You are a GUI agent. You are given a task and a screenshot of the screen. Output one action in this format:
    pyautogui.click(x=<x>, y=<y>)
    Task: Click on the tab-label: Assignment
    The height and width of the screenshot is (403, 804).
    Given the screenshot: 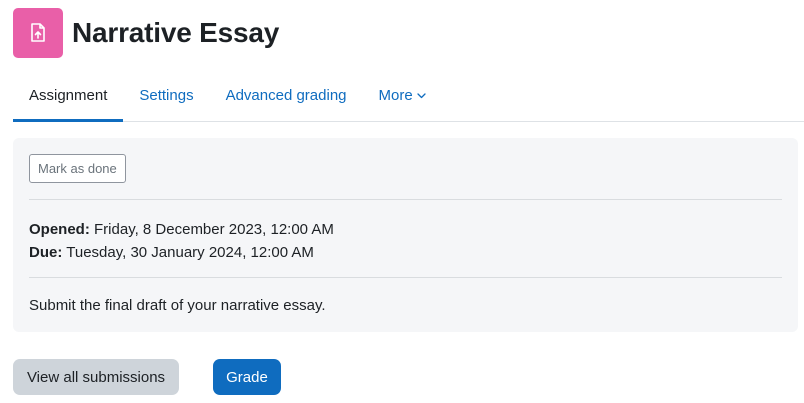 What is the action you would take?
    pyautogui.click(x=68, y=95)
    